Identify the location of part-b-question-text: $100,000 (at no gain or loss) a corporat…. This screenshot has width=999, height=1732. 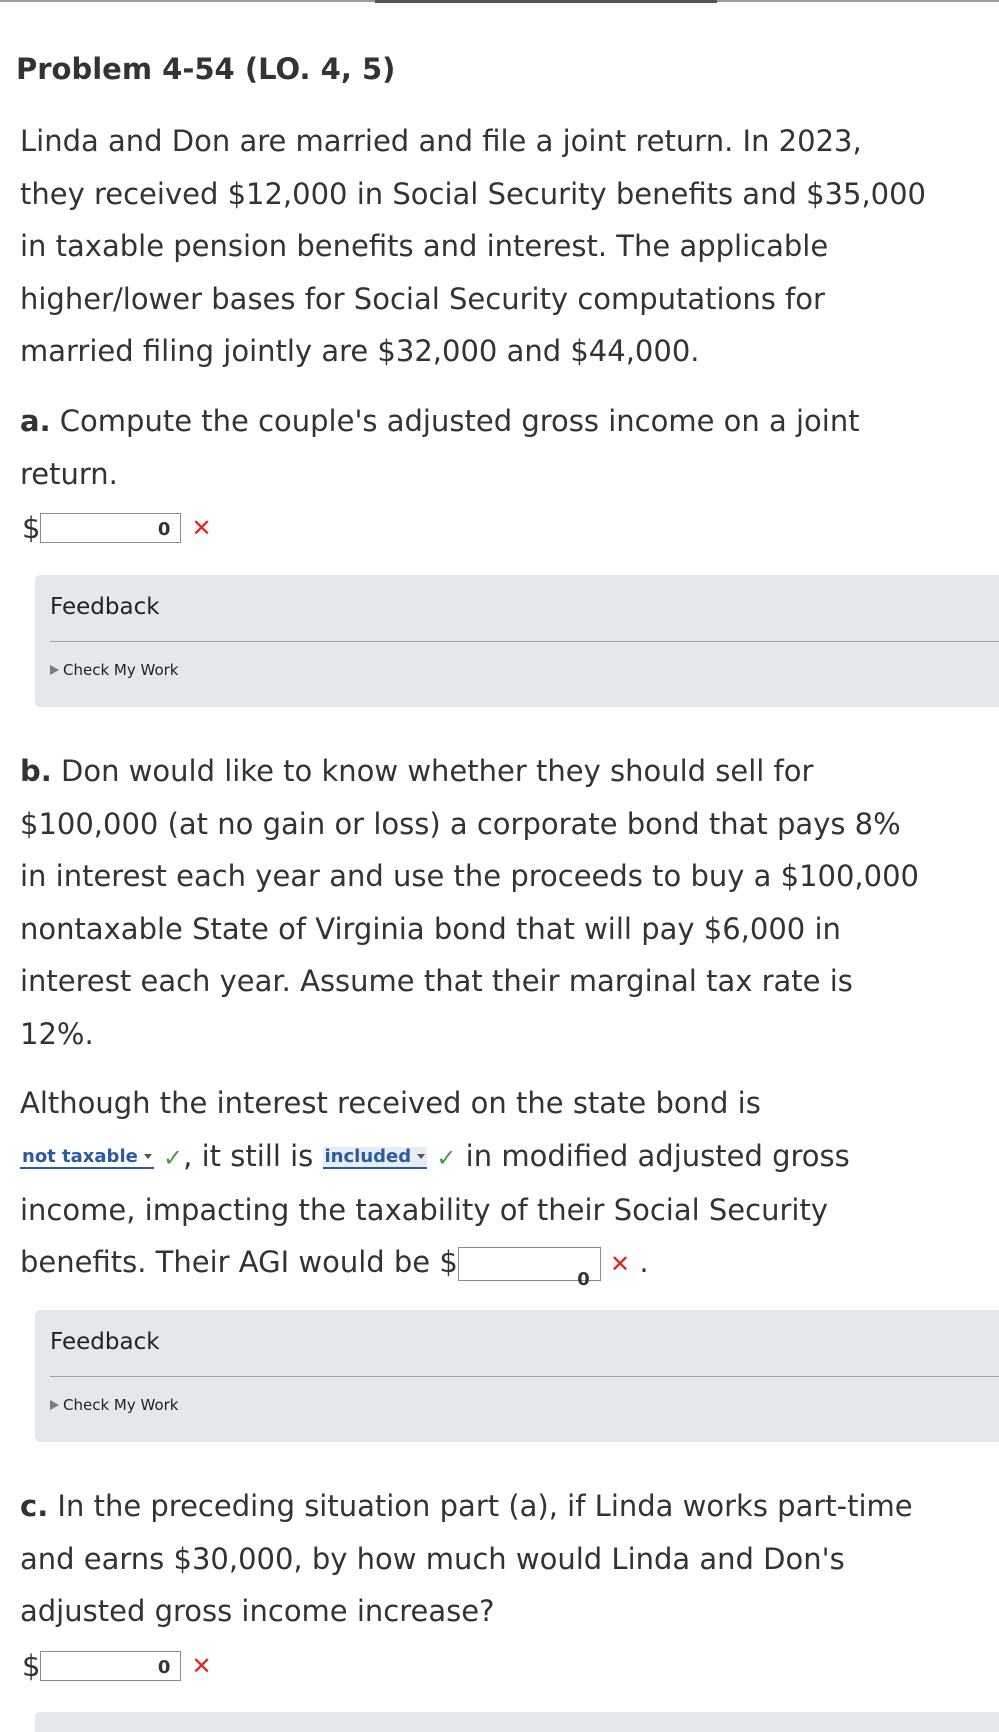
(460, 823).